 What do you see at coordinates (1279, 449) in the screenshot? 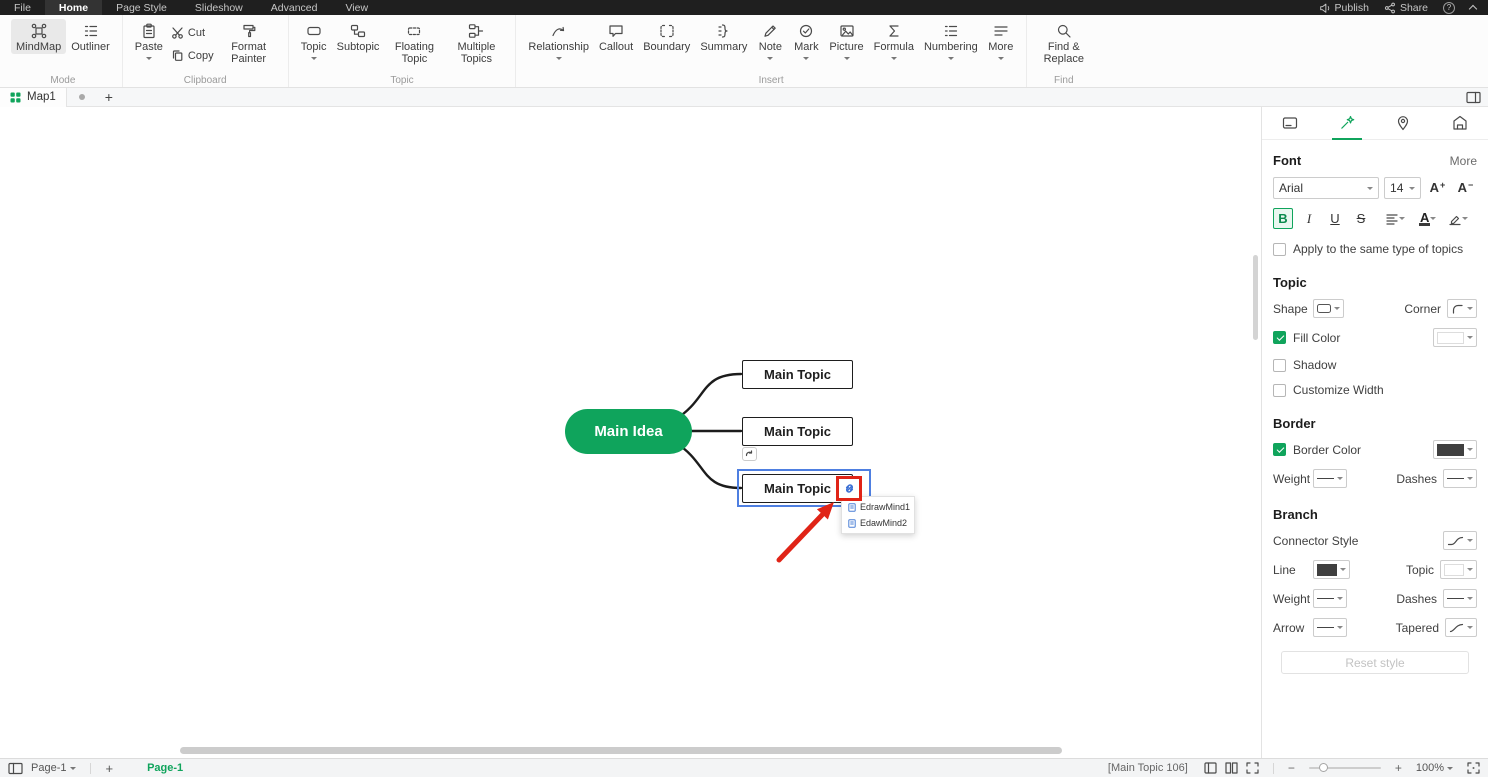
I see `border-color-checkbox` at bounding box center [1279, 449].